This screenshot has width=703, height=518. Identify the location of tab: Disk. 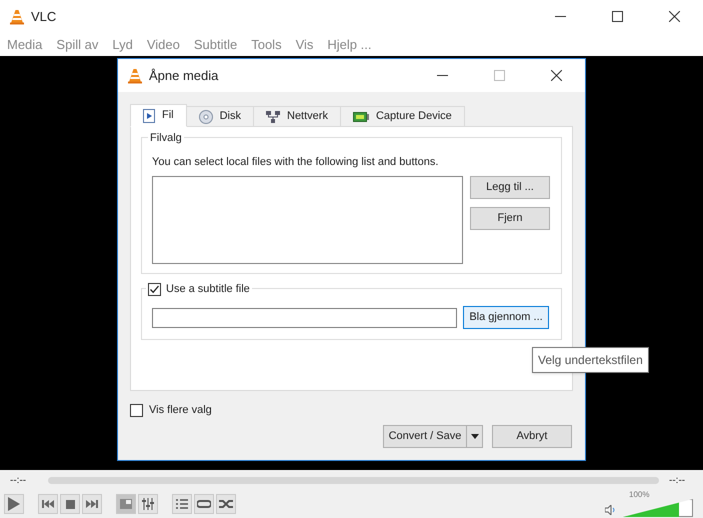
(220, 116).